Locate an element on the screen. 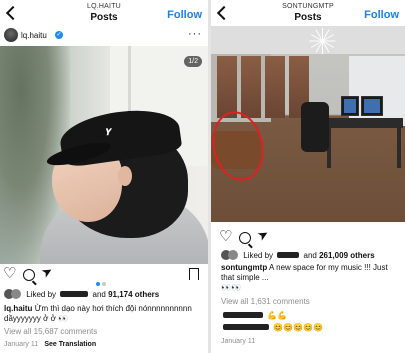 This screenshot has width=405, height=353. chandelier-icon is located at coordinates (323, 42).